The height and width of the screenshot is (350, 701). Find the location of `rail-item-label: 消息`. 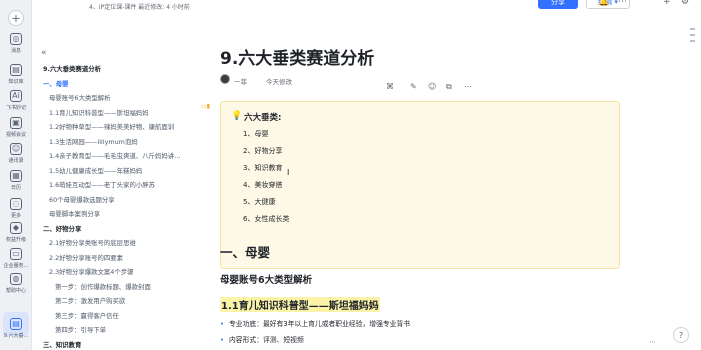

rail-item-label: 消息 is located at coordinates (15, 51).